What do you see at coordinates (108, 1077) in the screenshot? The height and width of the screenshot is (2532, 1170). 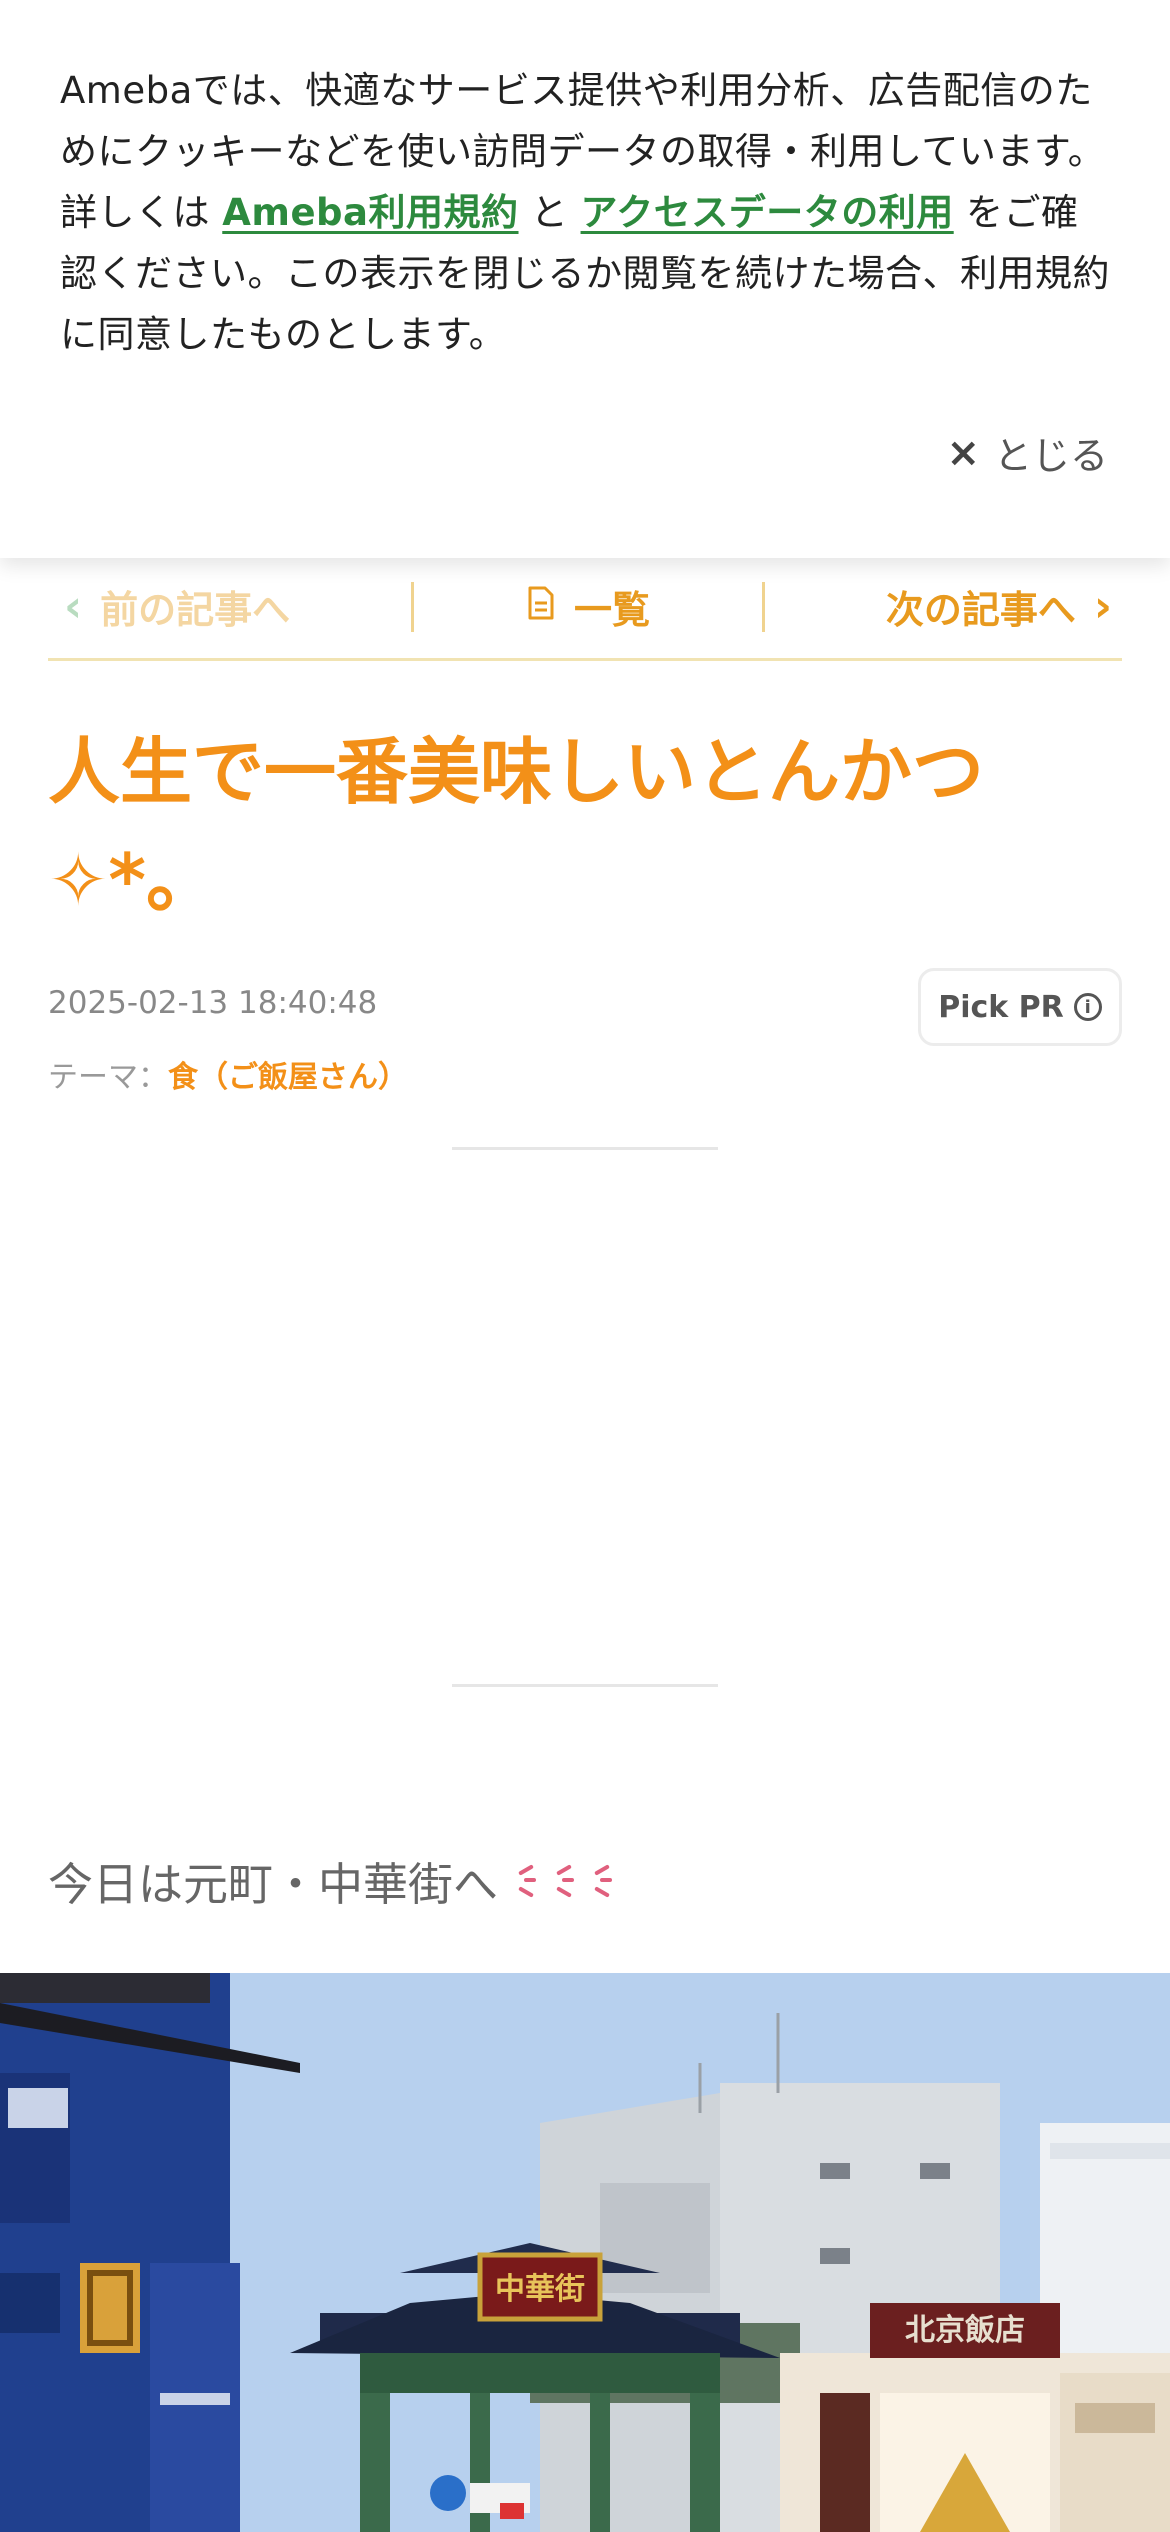 I see `theme-label: テーマ：` at bounding box center [108, 1077].